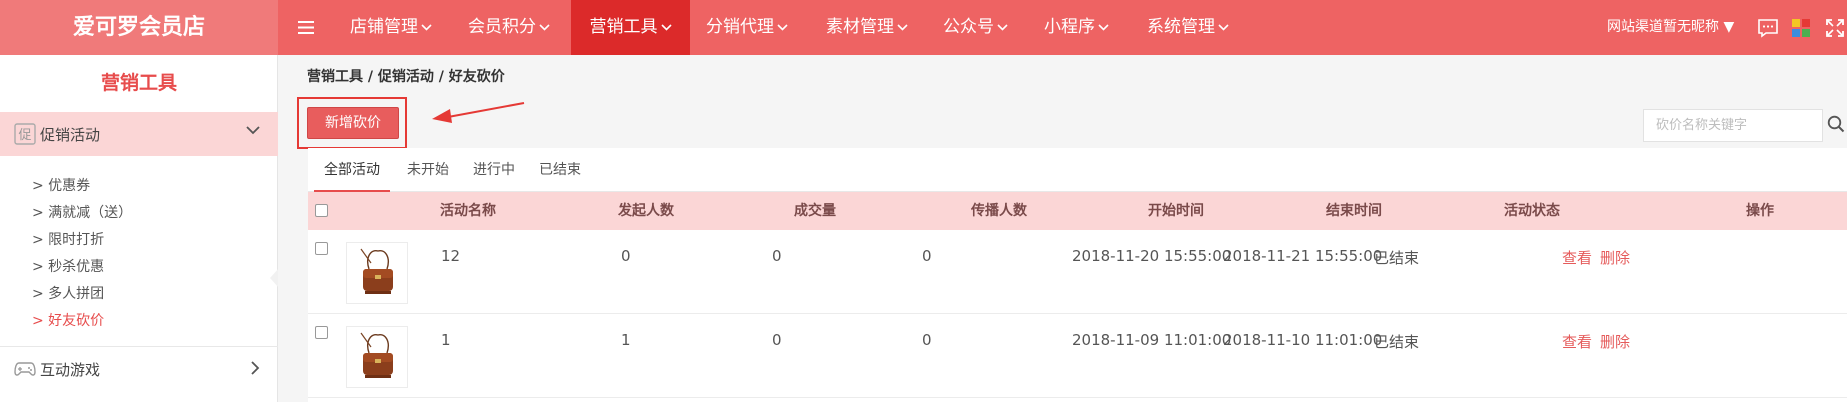  I want to click on sidebar-item-friend-bargain: > 好友砍价, so click(68, 321).